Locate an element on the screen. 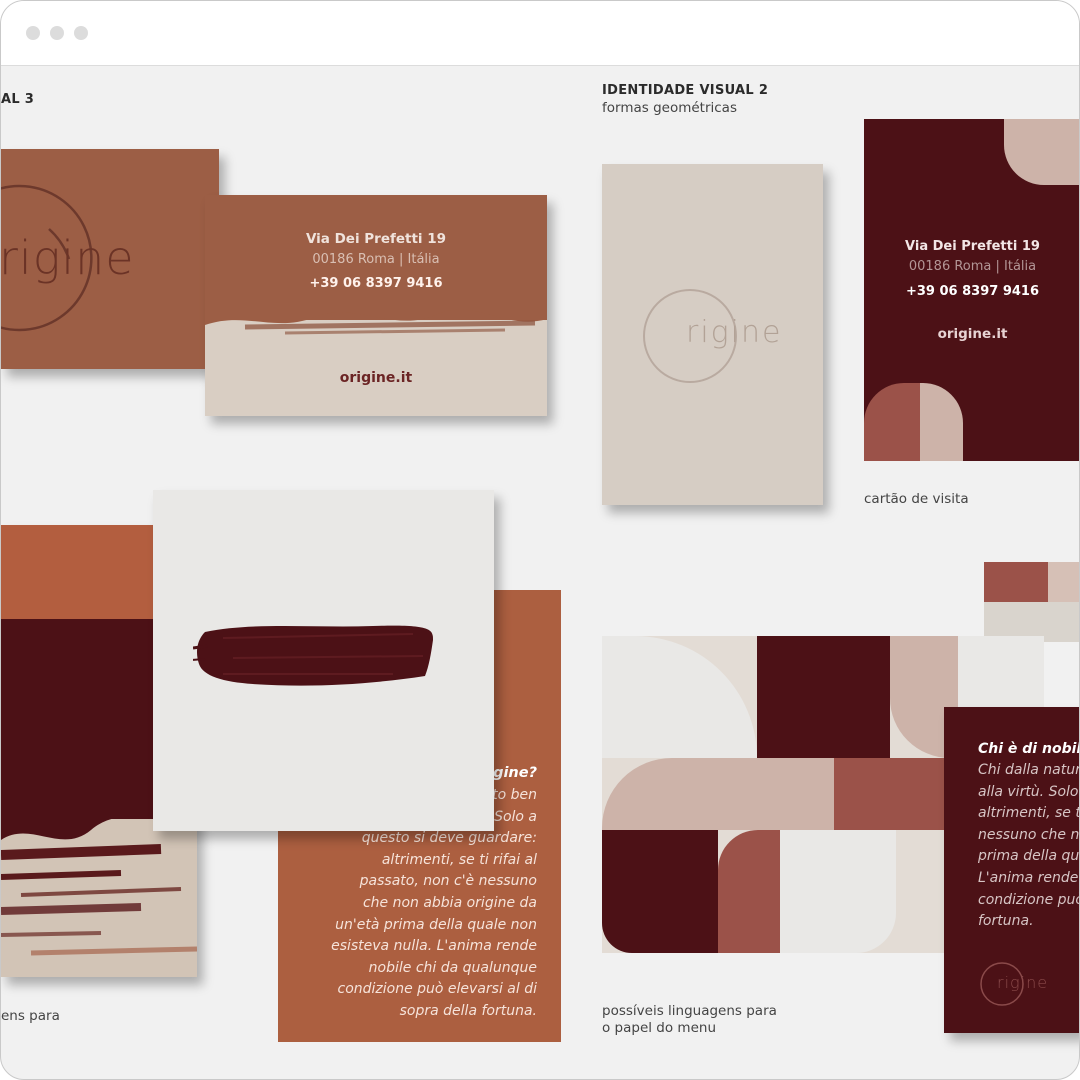  menu-line: Chi dalla natur is located at coordinates (1028, 770).